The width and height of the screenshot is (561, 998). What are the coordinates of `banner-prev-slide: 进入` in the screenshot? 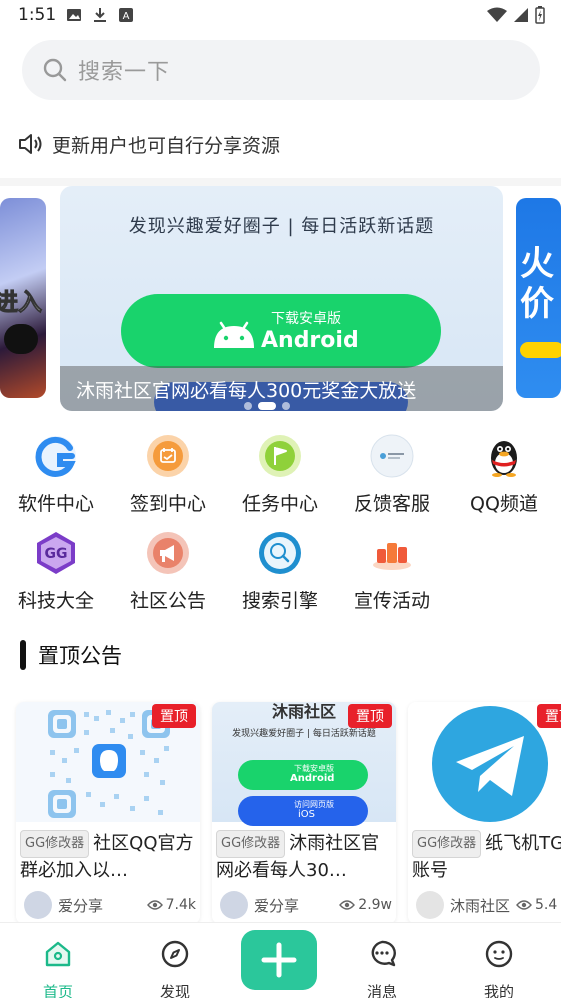 It's located at (23, 298).